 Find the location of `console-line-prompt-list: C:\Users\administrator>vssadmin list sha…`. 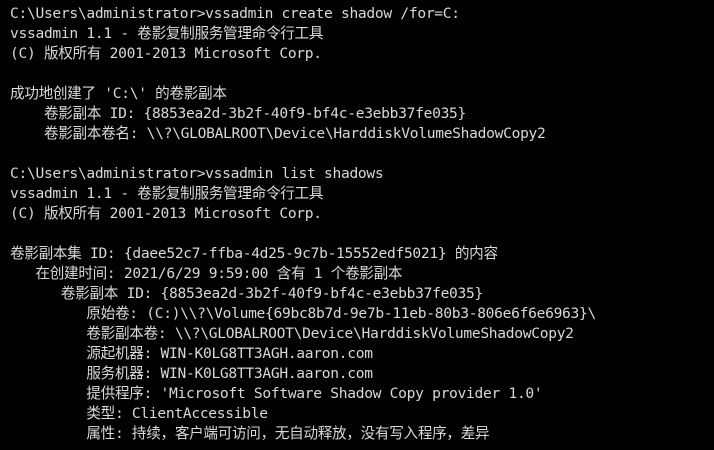

console-line-prompt-list: C:\Users\administrator>vssadmin list sha… is located at coordinates (197, 173).